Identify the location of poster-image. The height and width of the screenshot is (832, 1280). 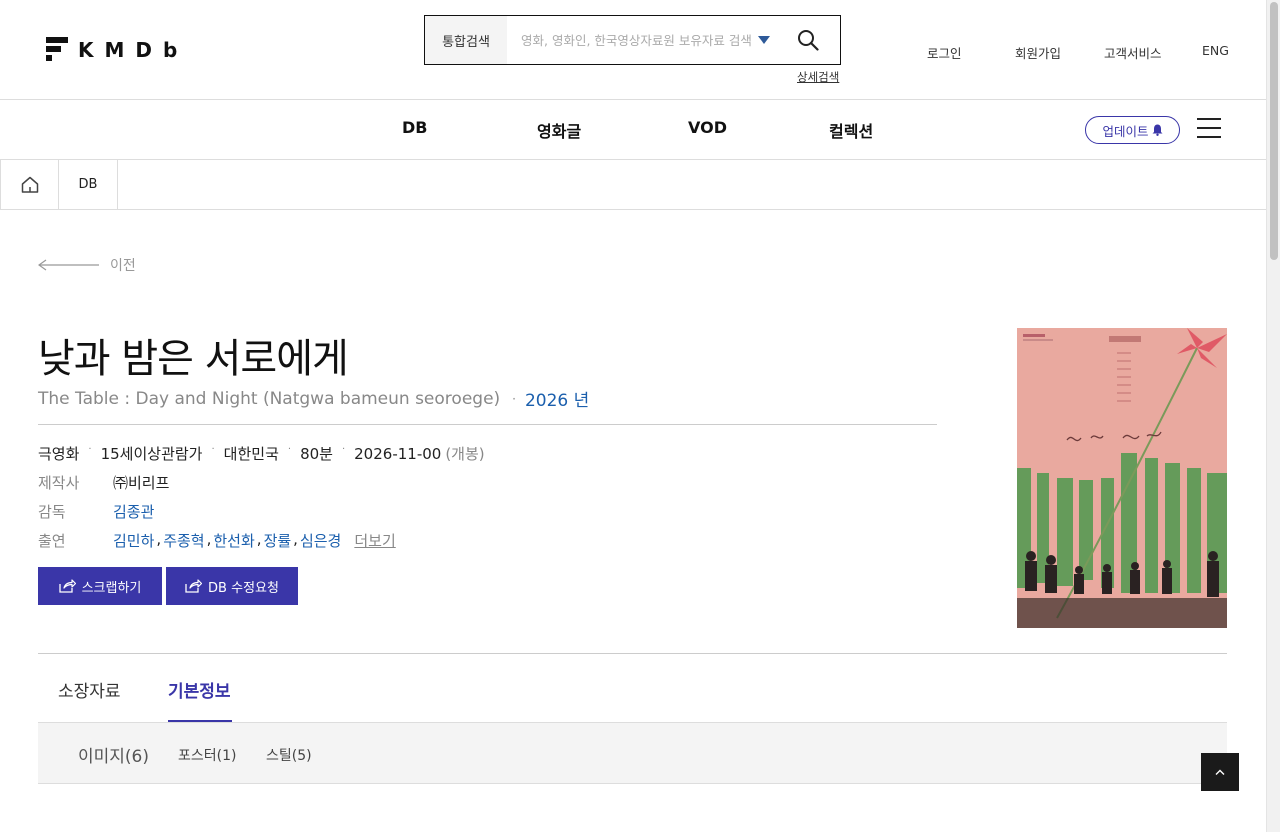
(1122, 478).